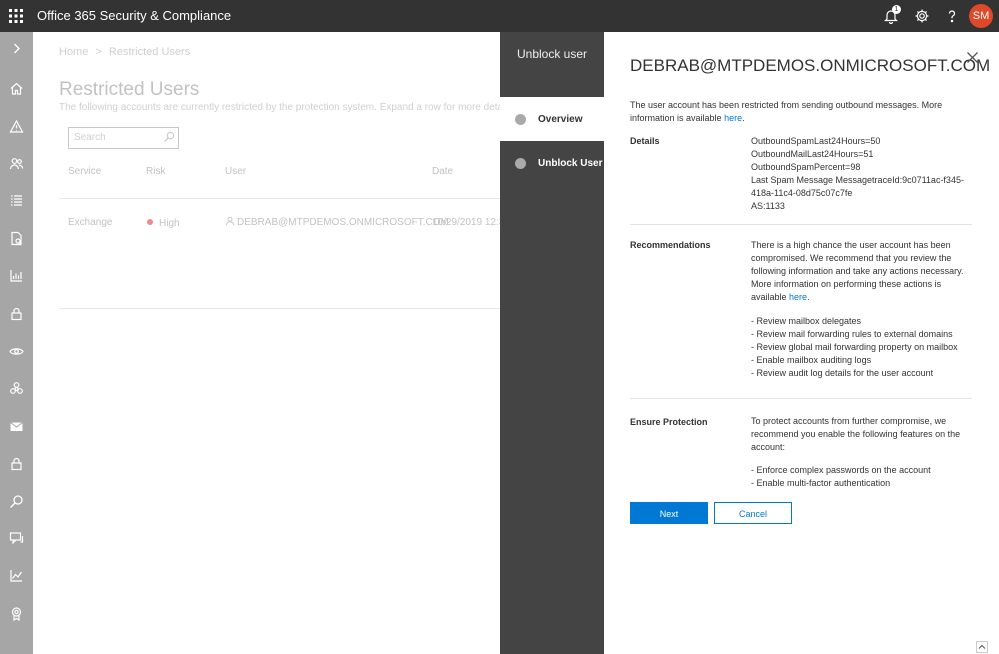 Image resolution: width=999 pixels, height=654 pixels. I want to click on risk-label: High, so click(169, 223).